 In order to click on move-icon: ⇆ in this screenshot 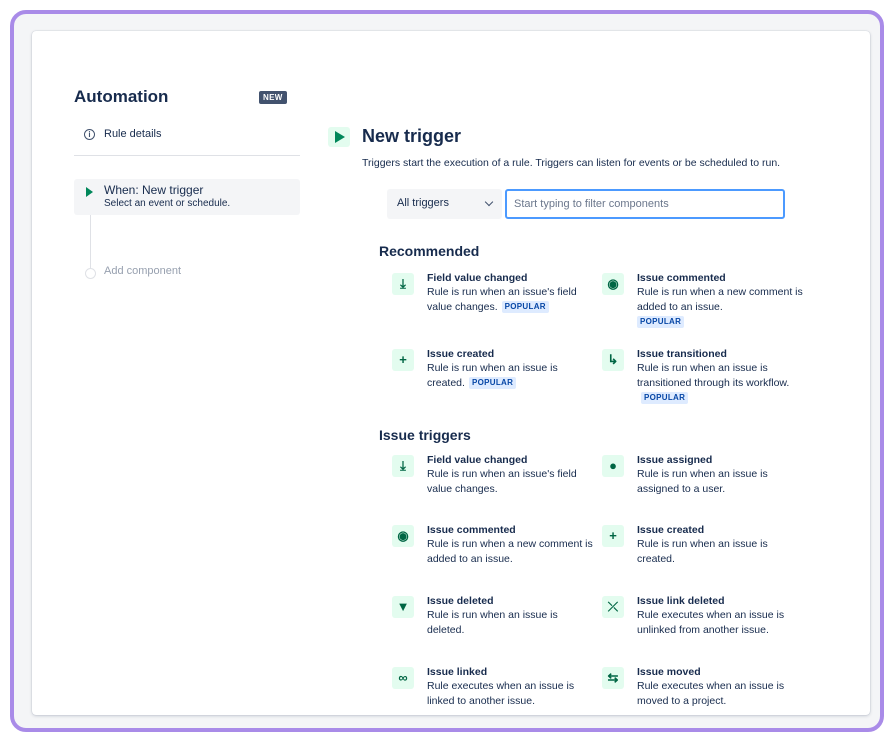, I will do `click(613, 678)`.